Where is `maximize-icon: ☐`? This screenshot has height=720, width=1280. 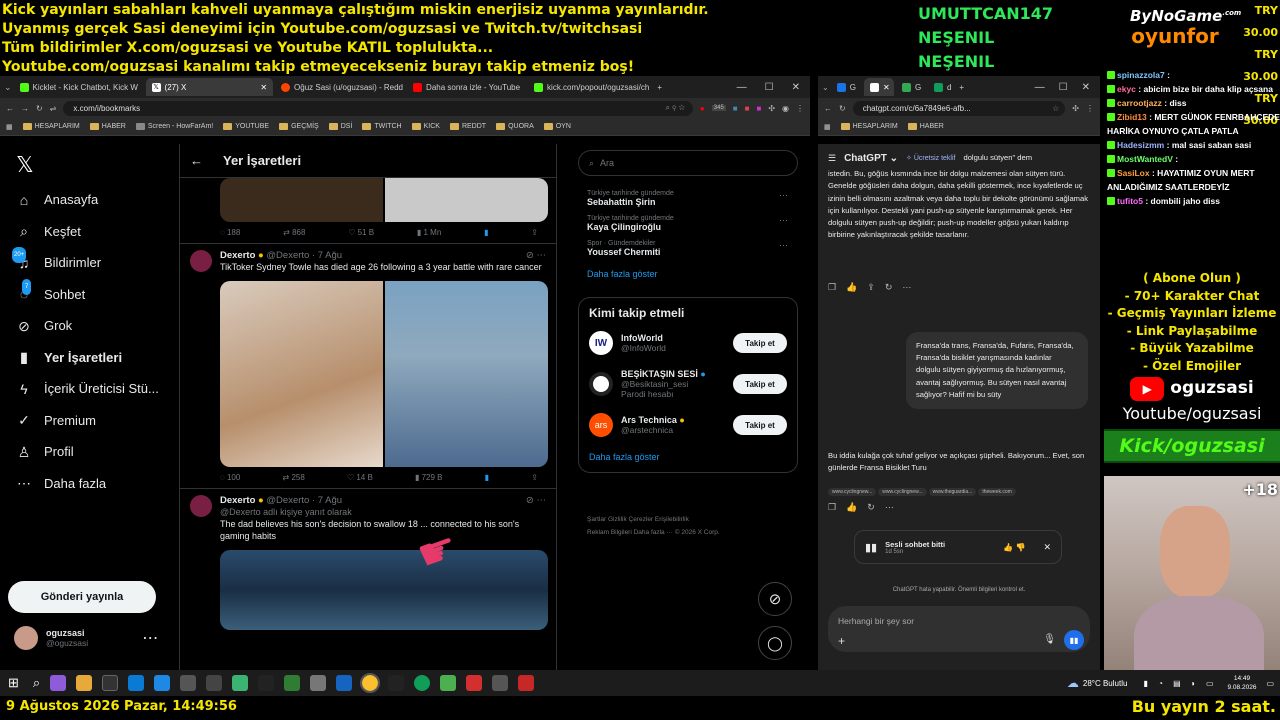
maximize-icon: ☐ is located at coordinates (1063, 87).